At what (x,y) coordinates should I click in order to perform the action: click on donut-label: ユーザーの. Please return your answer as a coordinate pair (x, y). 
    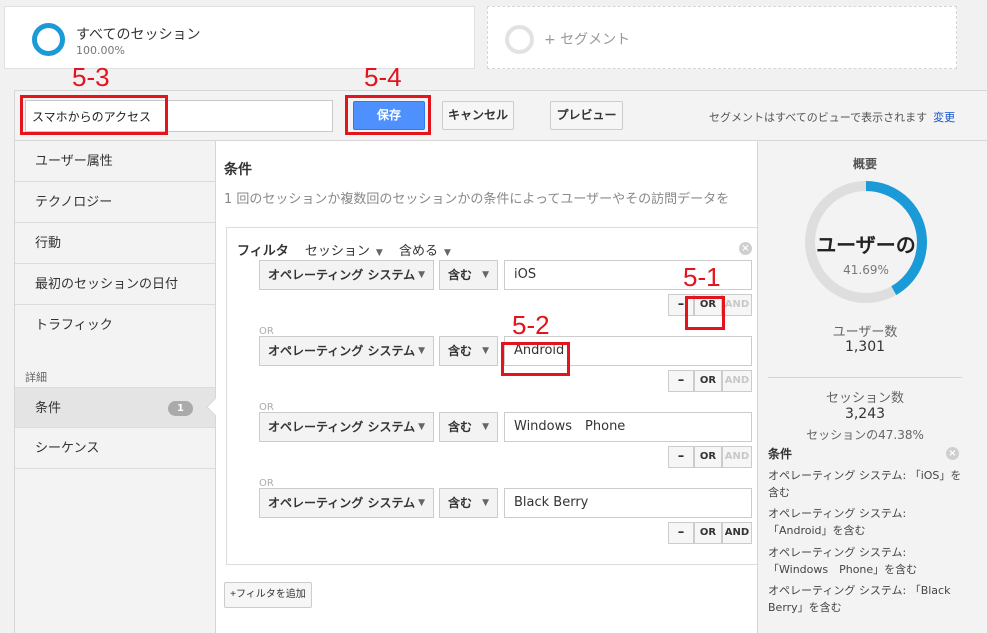
    Looking at the image, I should click on (866, 245).